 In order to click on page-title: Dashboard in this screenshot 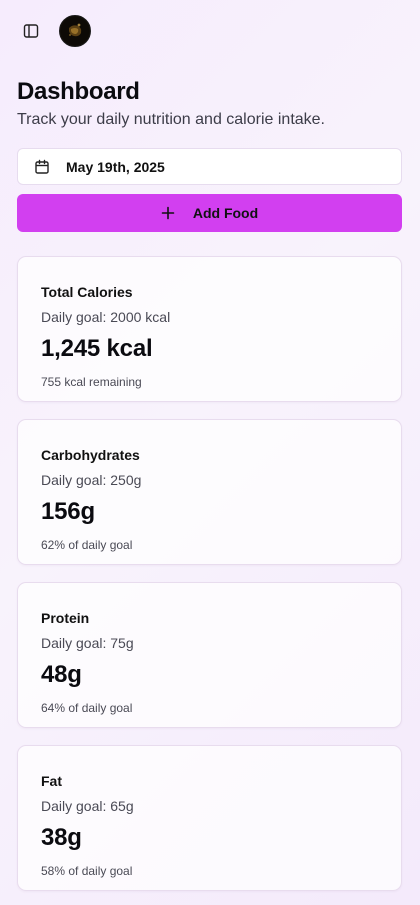, I will do `click(78, 91)`.